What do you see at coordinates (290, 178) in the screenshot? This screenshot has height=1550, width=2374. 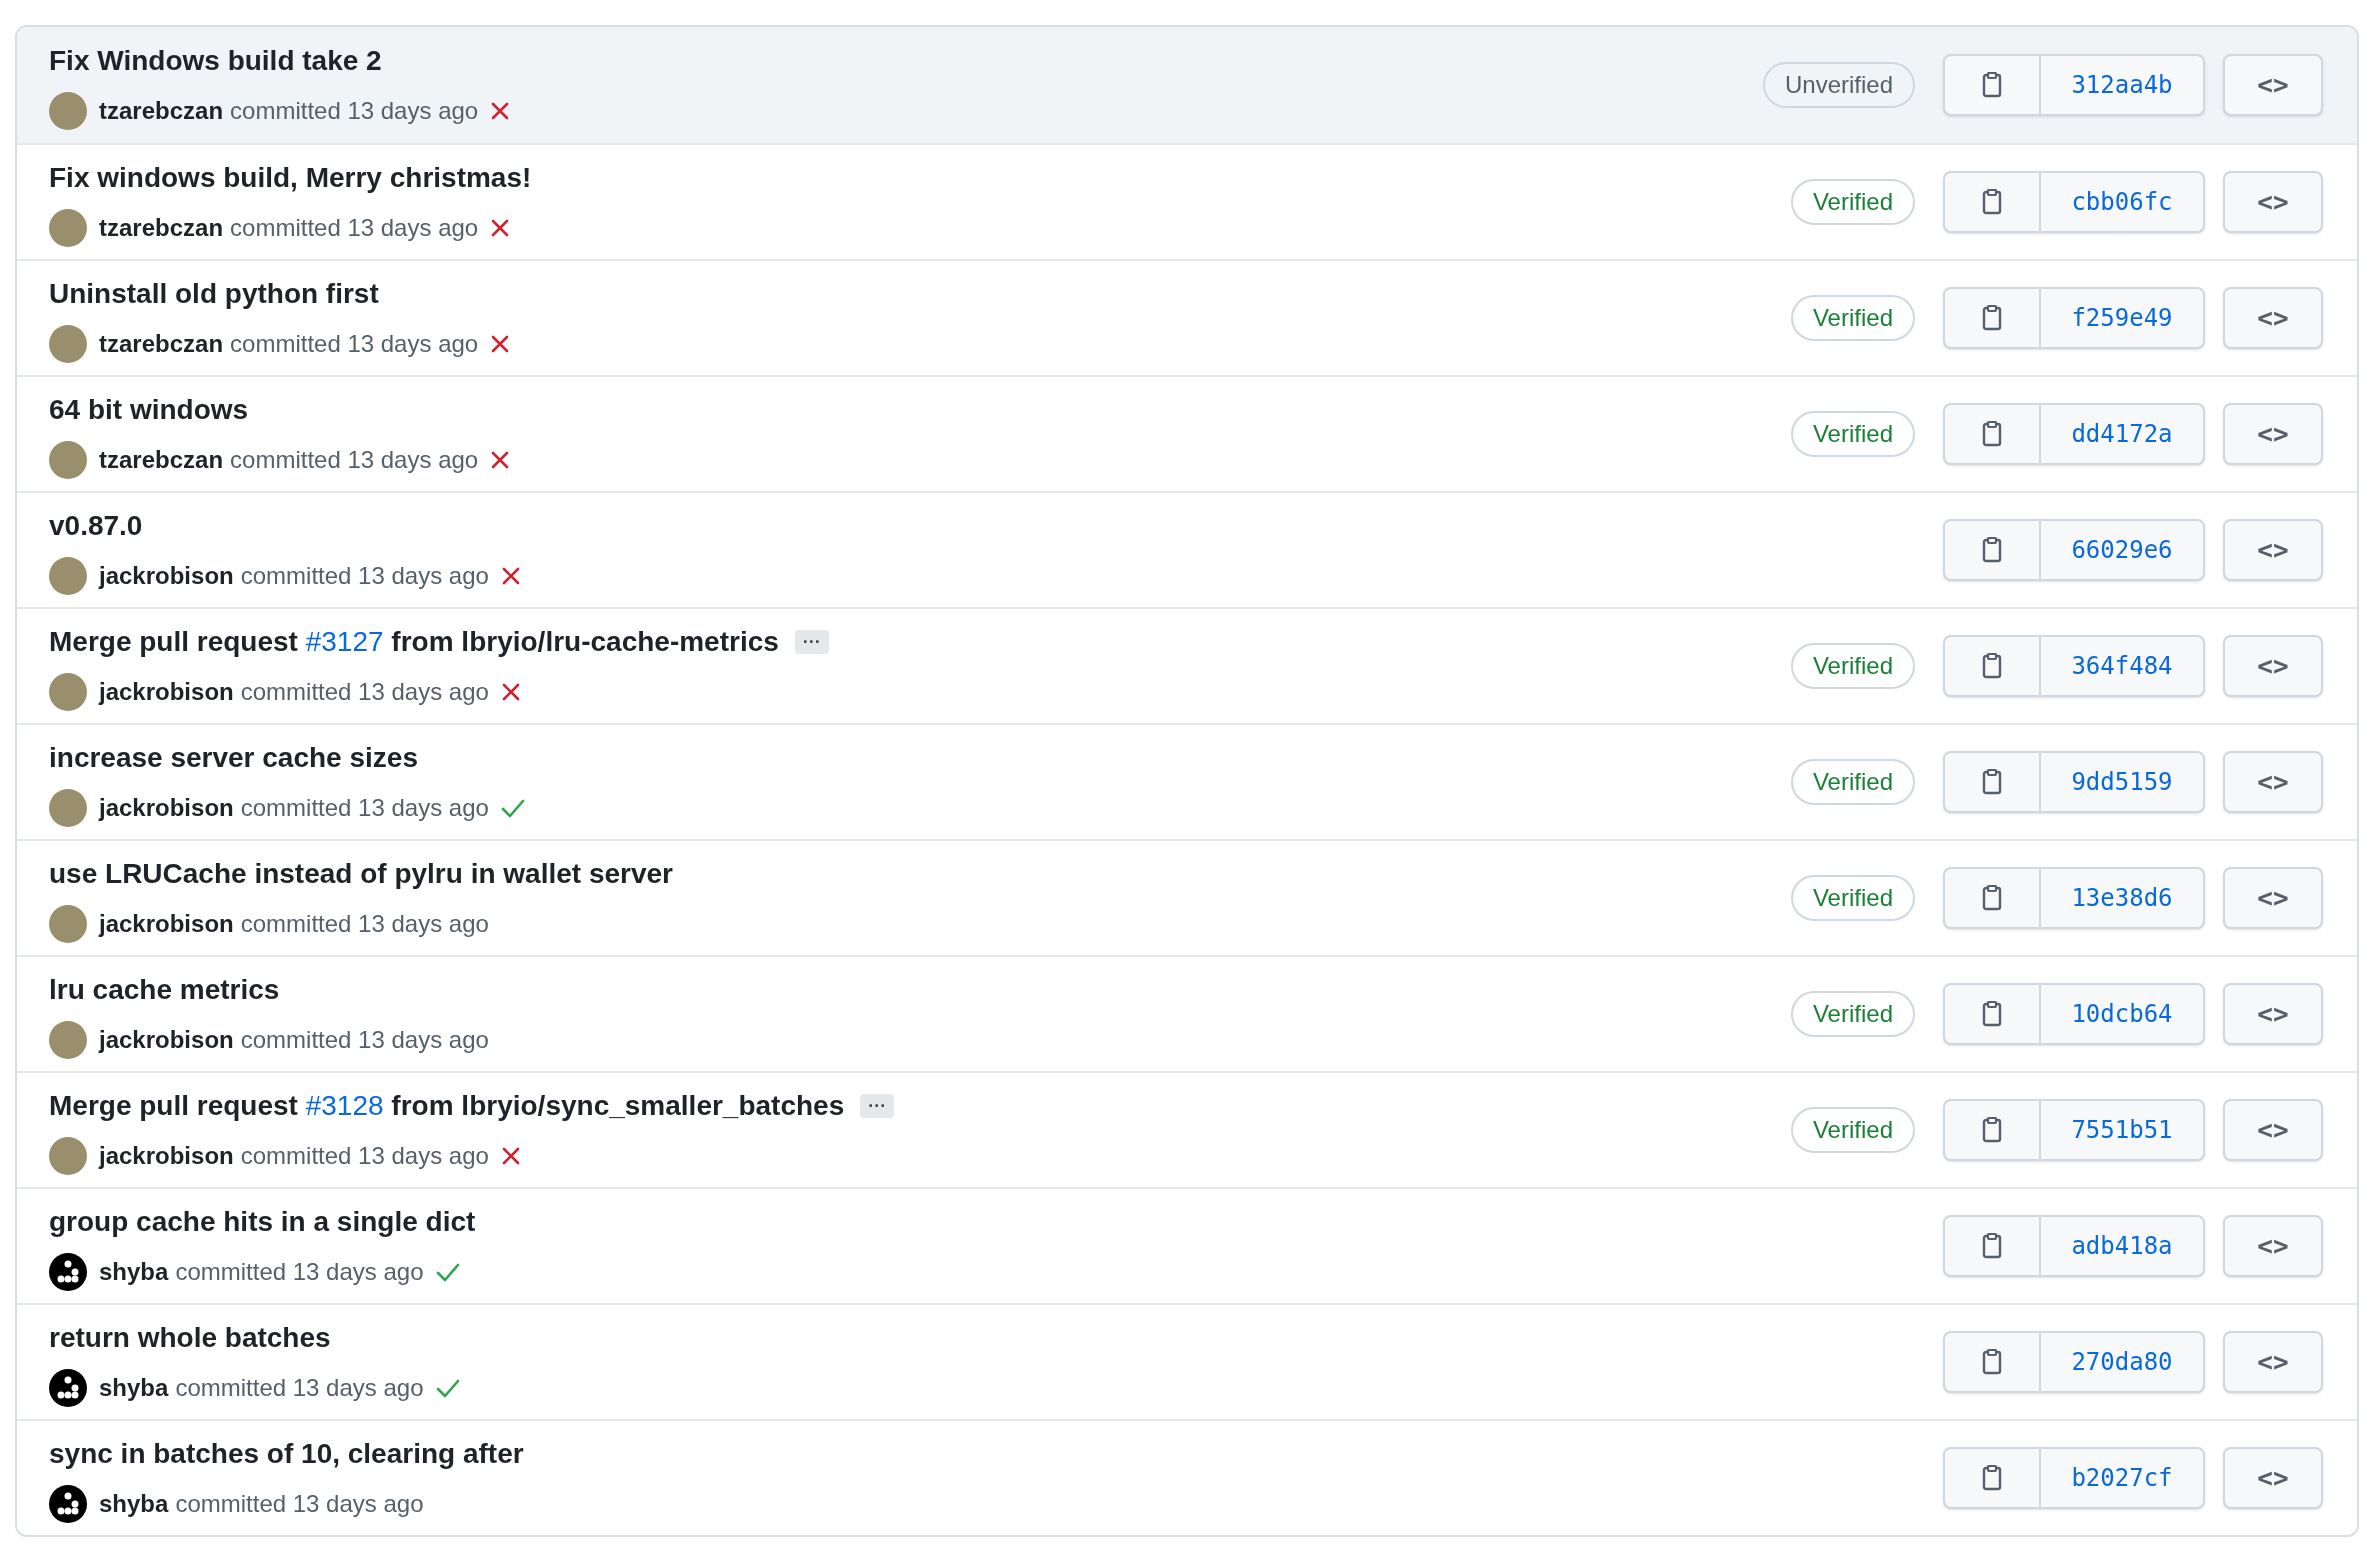 I see `commit-title: Fix windows build, Merry christmas!` at bounding box center [290, 178].